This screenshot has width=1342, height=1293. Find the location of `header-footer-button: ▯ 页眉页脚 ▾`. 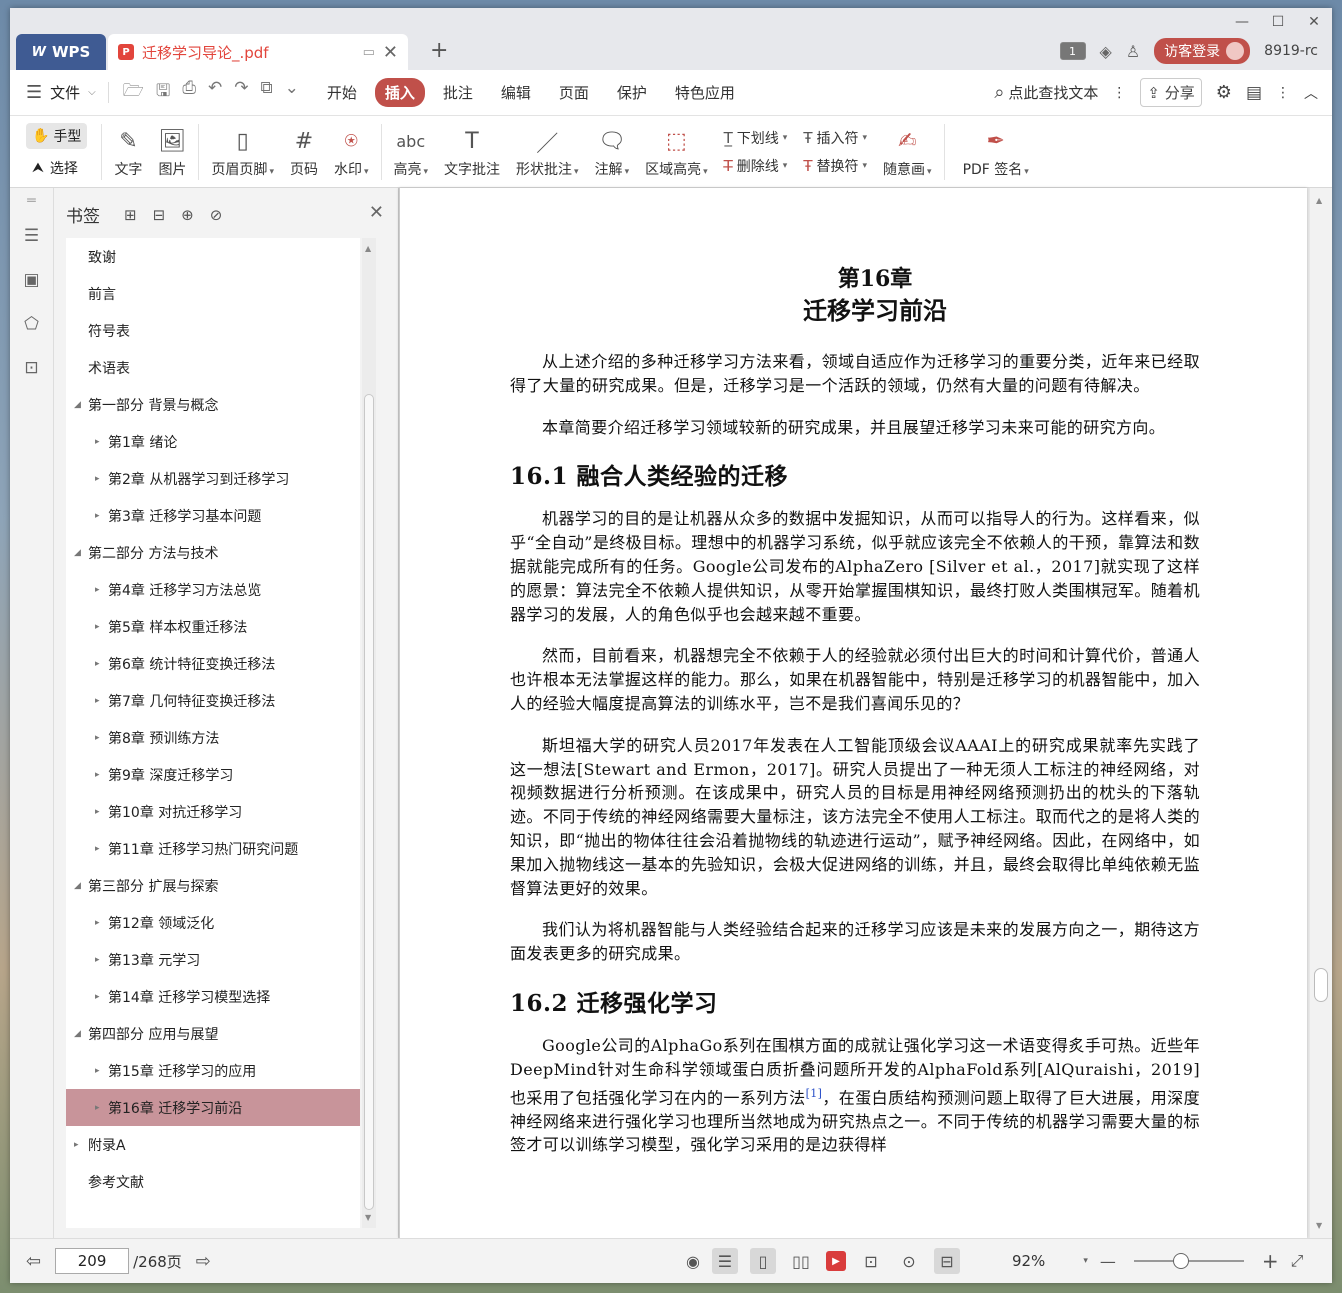

header-footer-button: ▯ 页眉页脚 ▾ is located at coordinates (242, 152).